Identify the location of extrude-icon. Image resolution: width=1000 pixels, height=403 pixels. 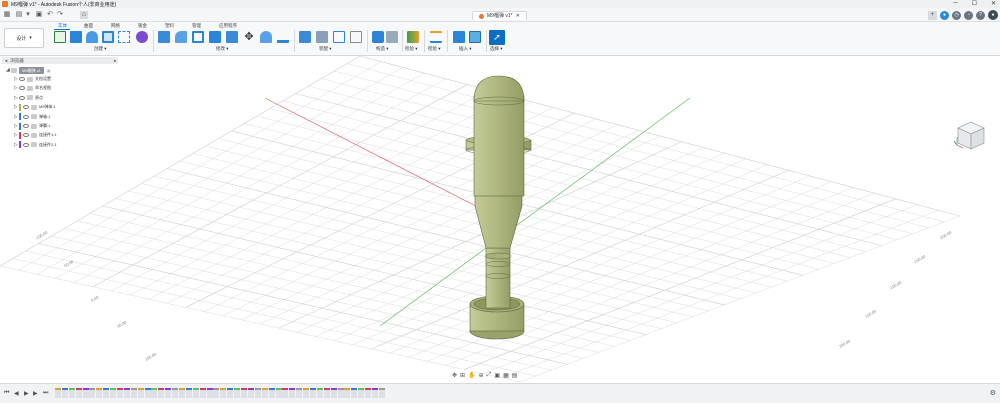
(76, 37).